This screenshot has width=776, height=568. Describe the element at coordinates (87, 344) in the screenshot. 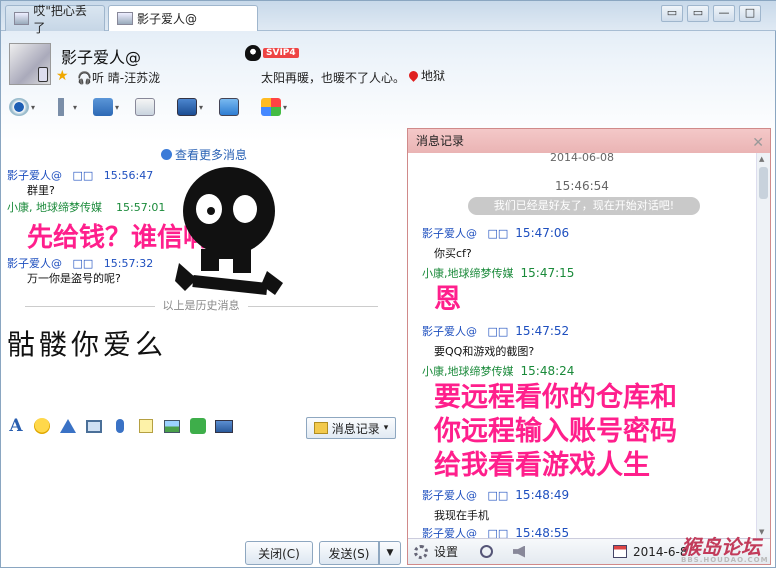

I see `input-typed-text: 骷髅你爱么` at that location.